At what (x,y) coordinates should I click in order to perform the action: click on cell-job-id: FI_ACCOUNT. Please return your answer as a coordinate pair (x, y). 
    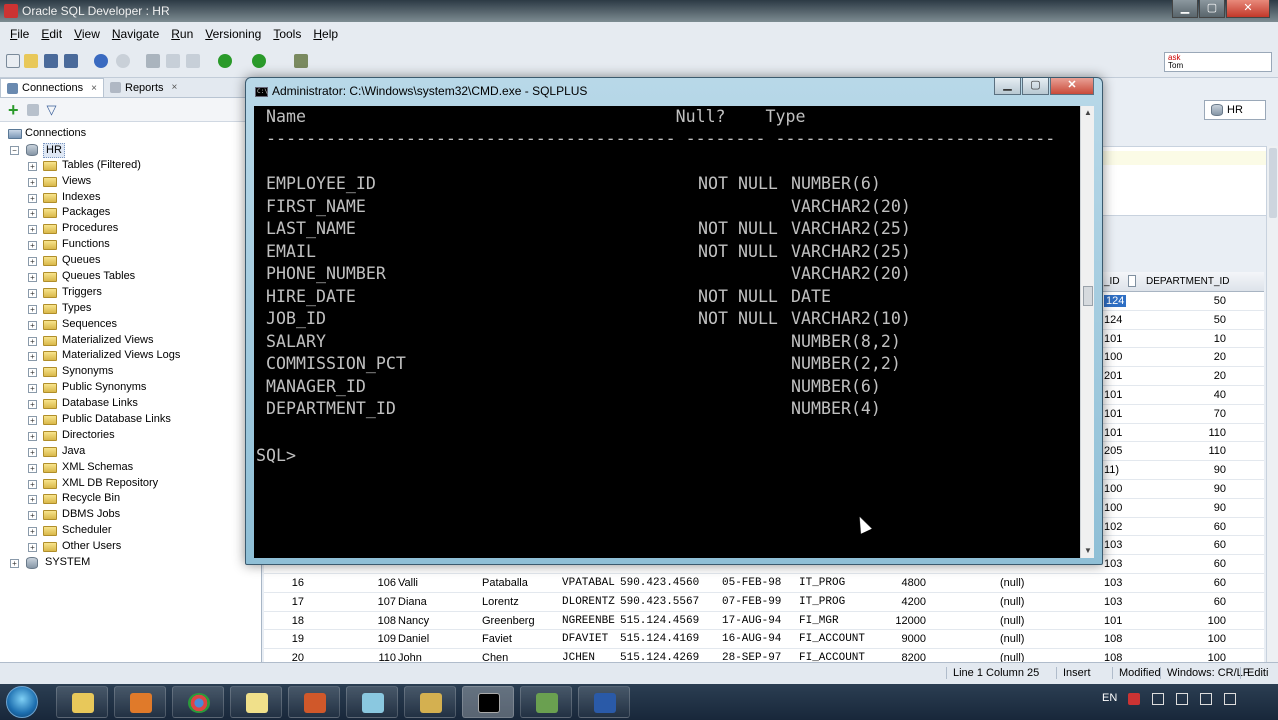
    Looking at the image, I should click on (832, 639).